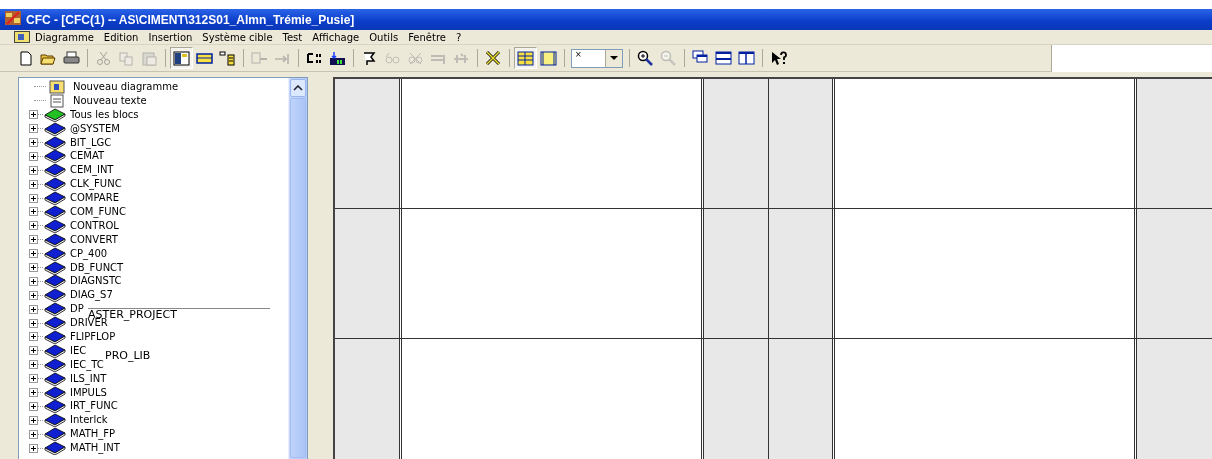 This screenshot has width=1212, height=459. I want to click on panel-icon, so click(181, 58).